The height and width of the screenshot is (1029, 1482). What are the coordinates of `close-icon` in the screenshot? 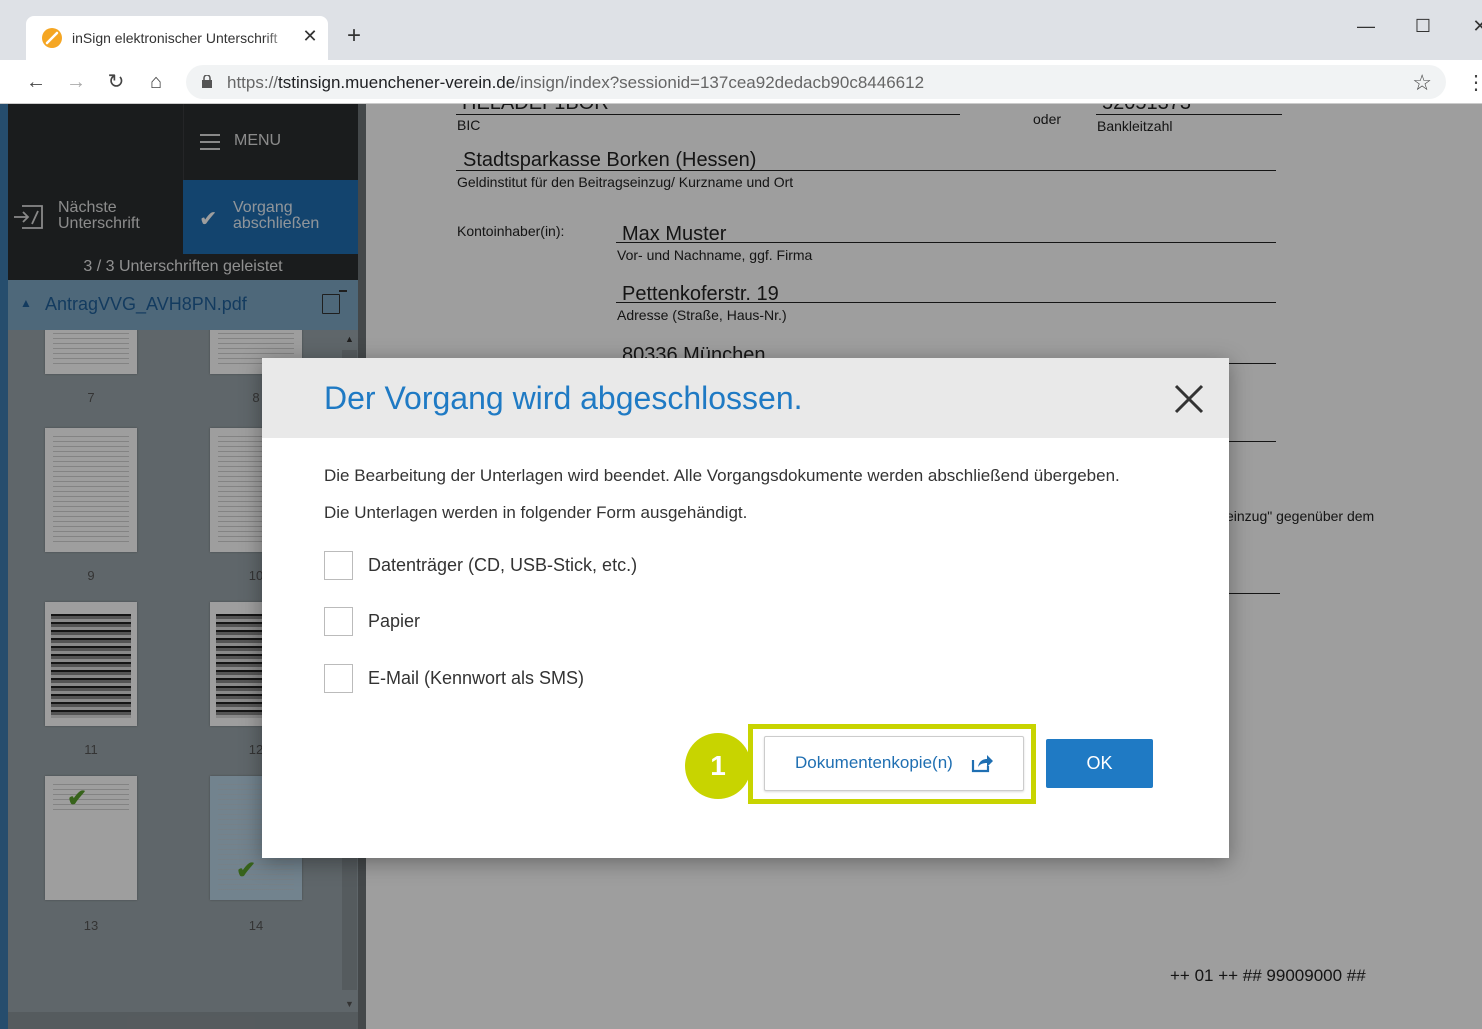 It's located at (1189, 399).